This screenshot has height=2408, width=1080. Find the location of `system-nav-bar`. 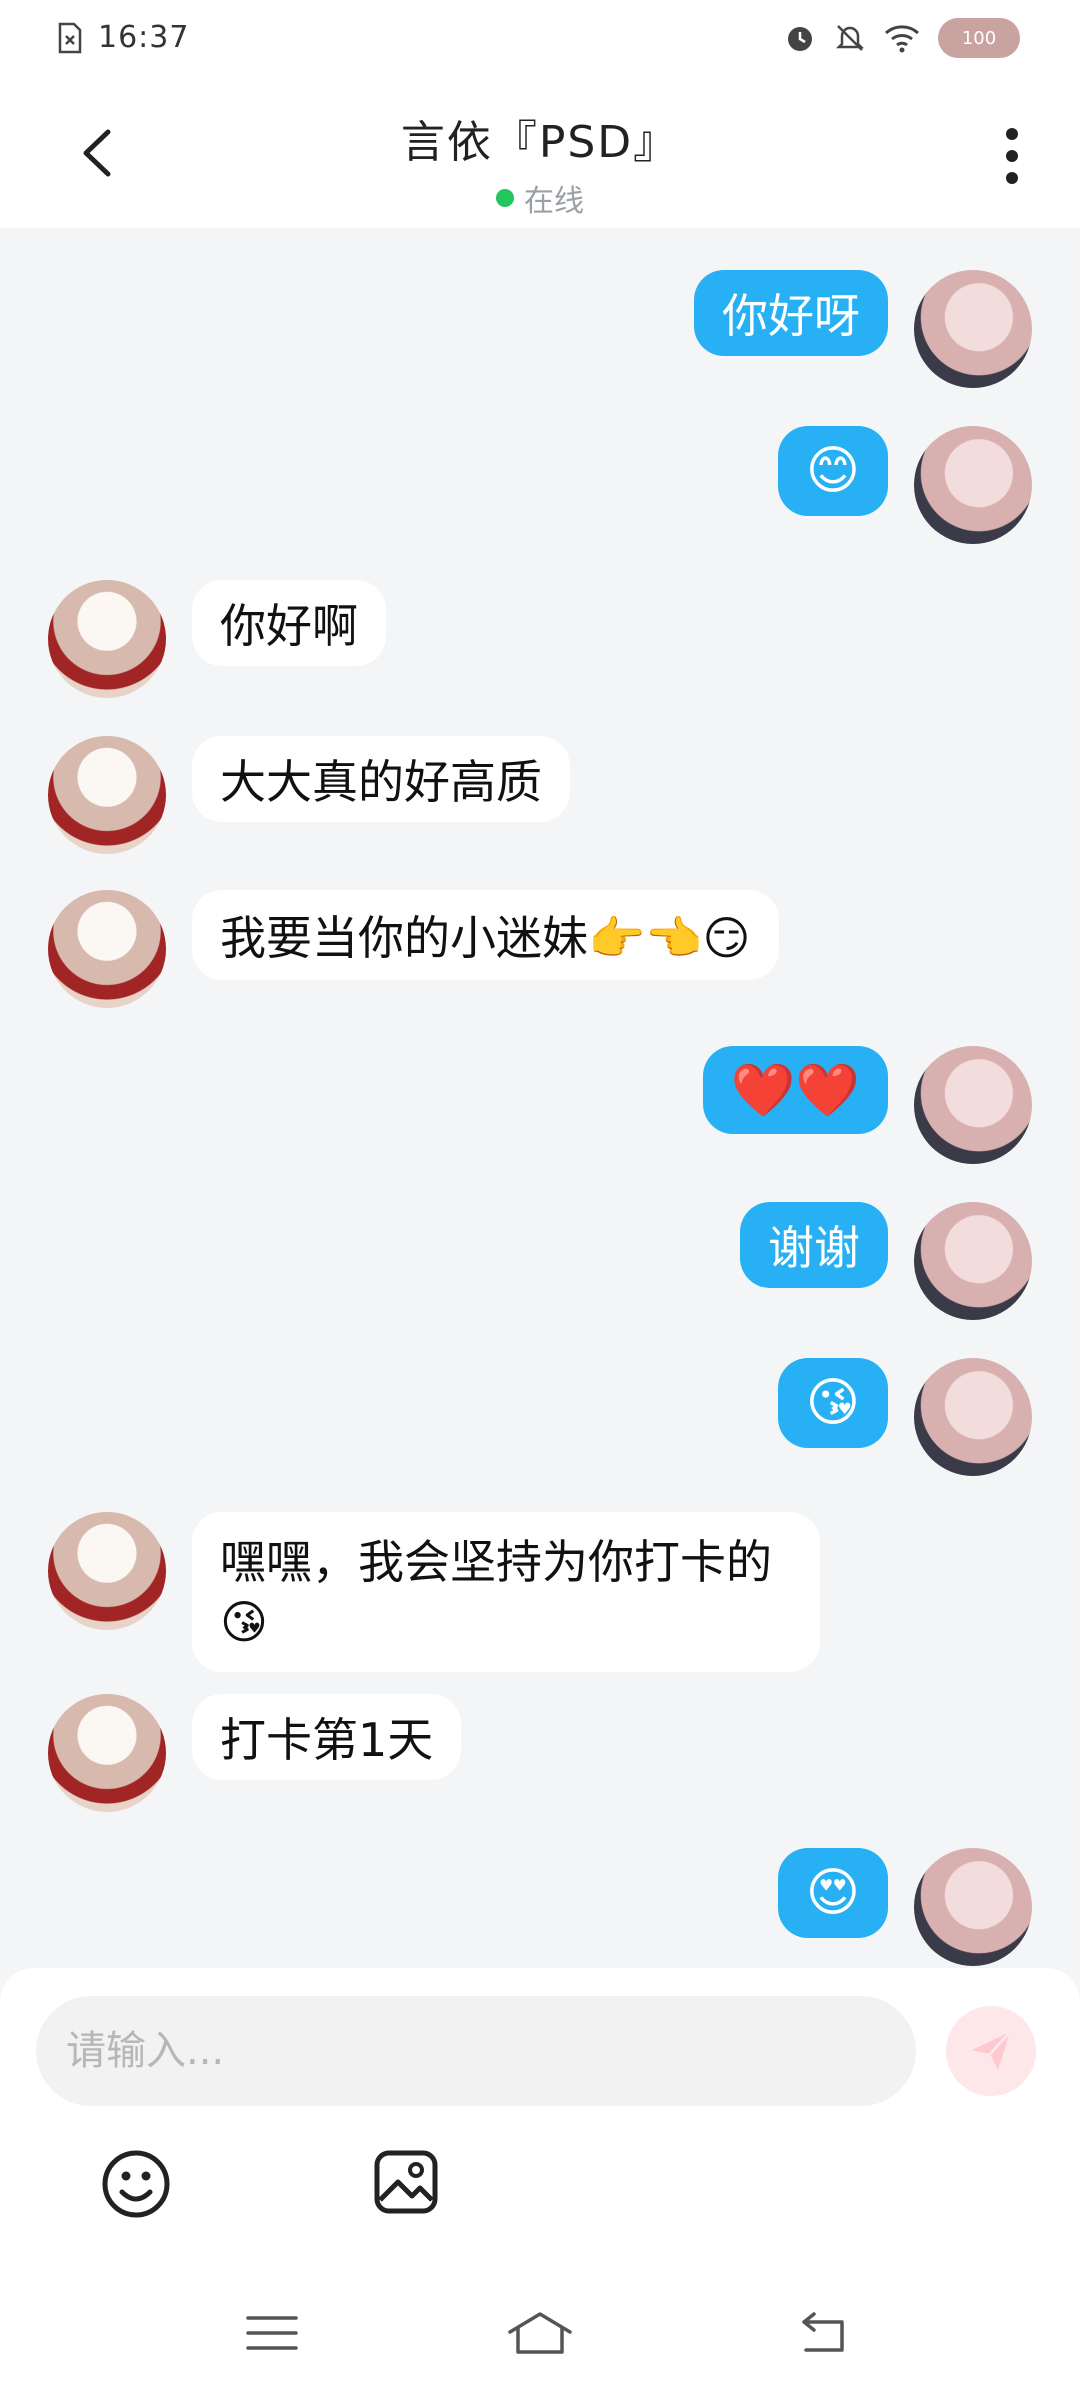

system-nav-bar is located at coordinates (540, 2342).